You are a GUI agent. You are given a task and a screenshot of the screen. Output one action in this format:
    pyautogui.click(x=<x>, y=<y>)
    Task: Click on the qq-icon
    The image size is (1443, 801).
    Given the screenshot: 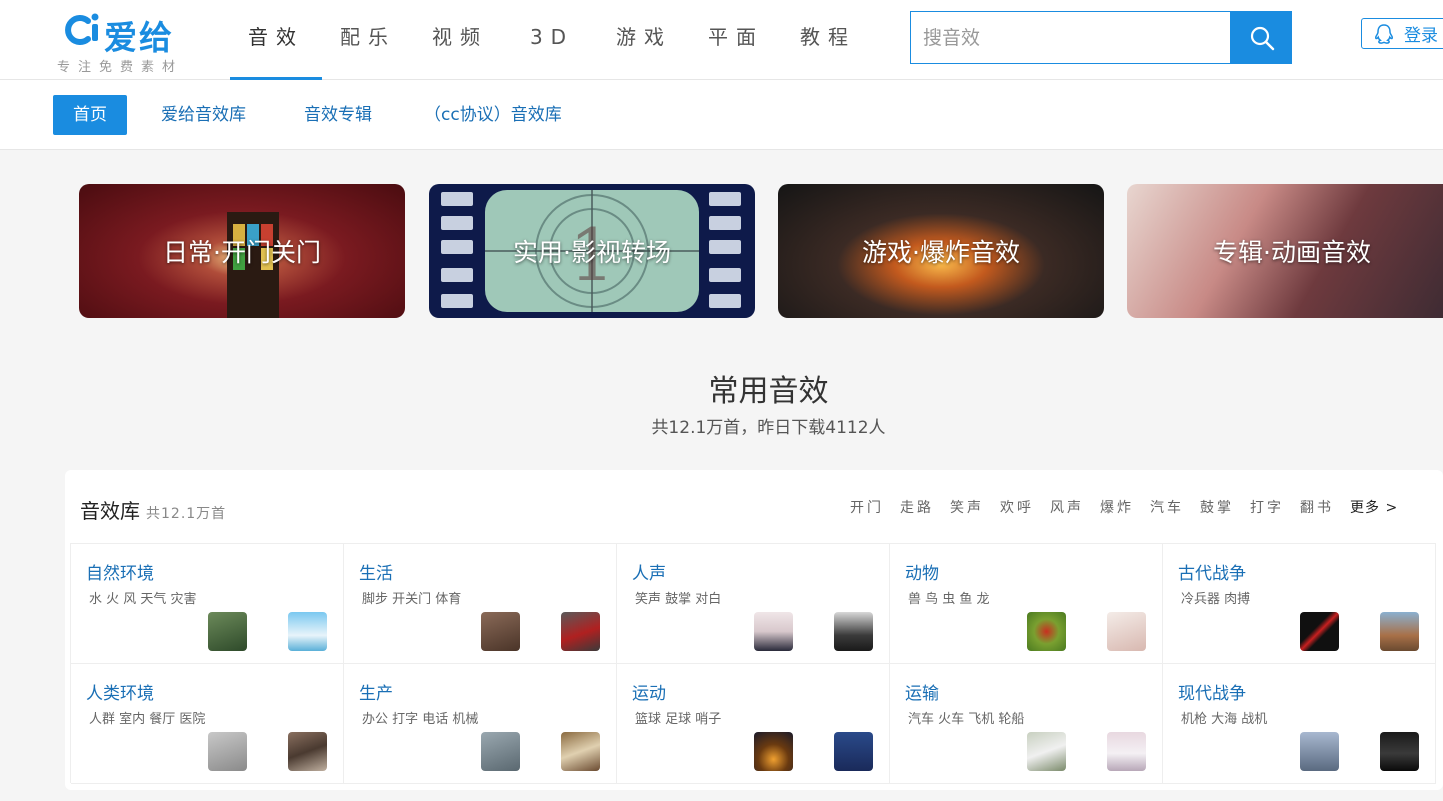 What is the action you would take?
    pyautogui.click(x=1384, y=33)
    